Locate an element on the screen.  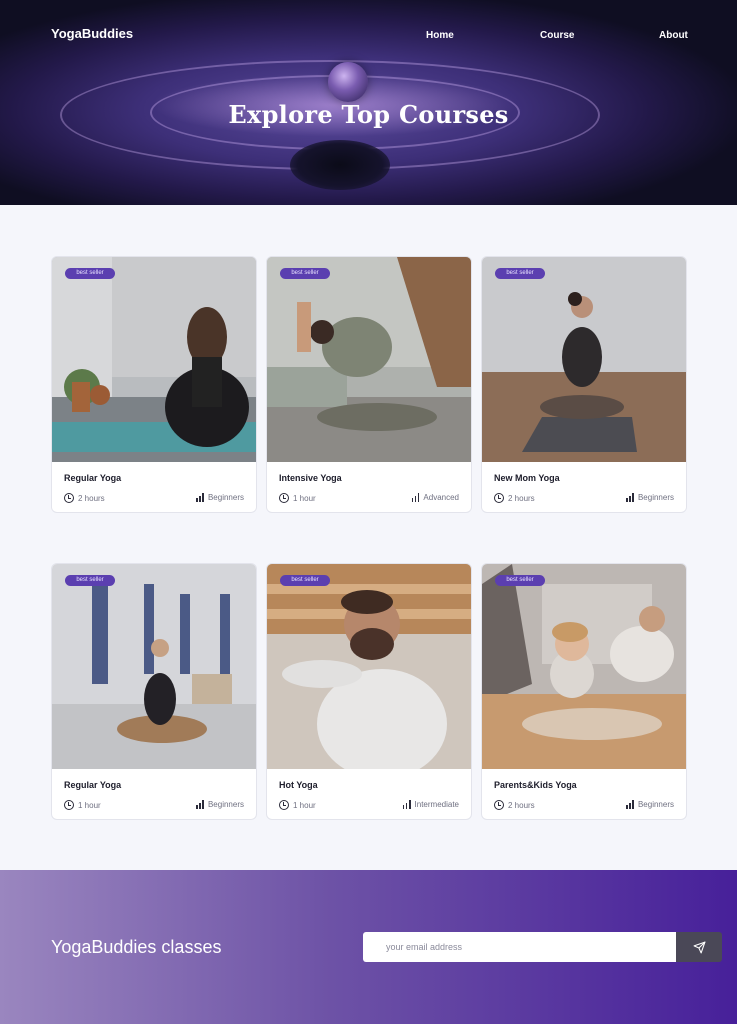
level-label: Advanced is located at coordinates (441, 497).